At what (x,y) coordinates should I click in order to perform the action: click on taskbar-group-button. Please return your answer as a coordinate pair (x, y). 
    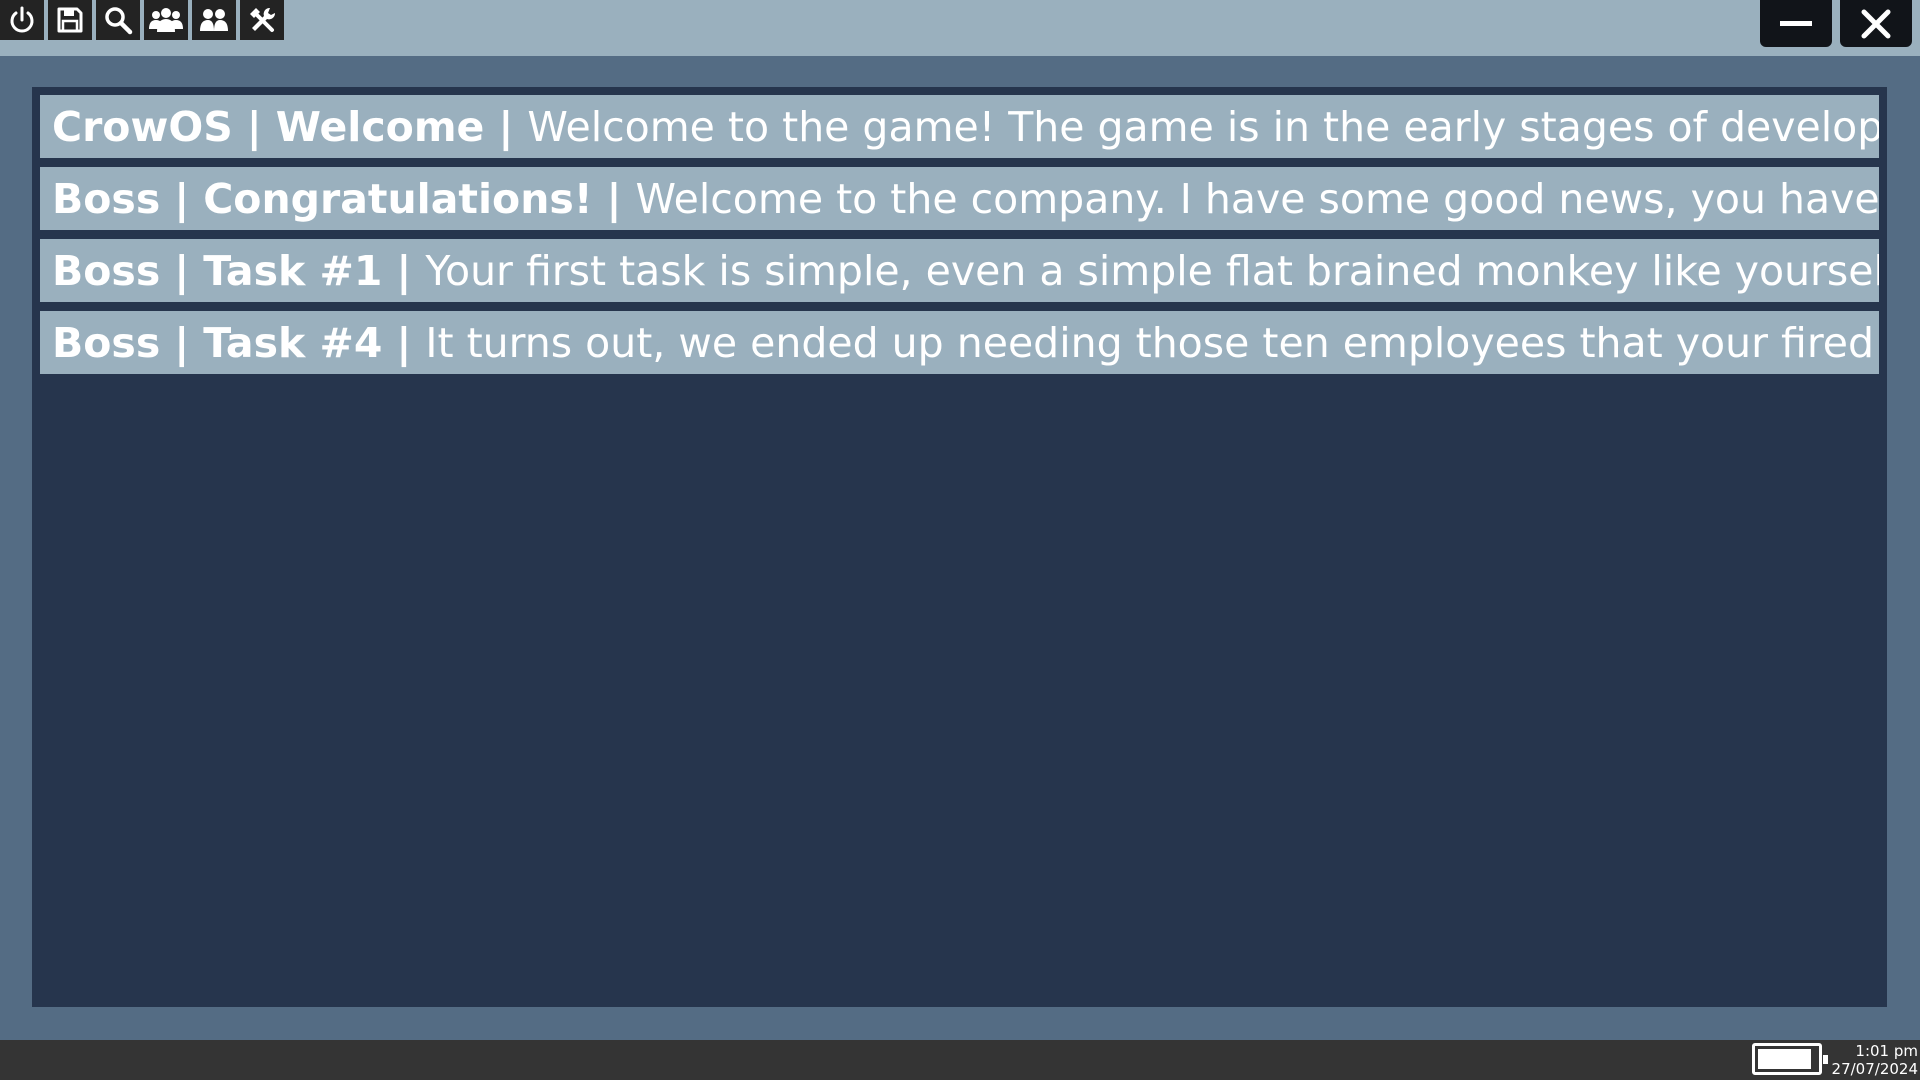
    Looking at the image, I should click on (166, 20).